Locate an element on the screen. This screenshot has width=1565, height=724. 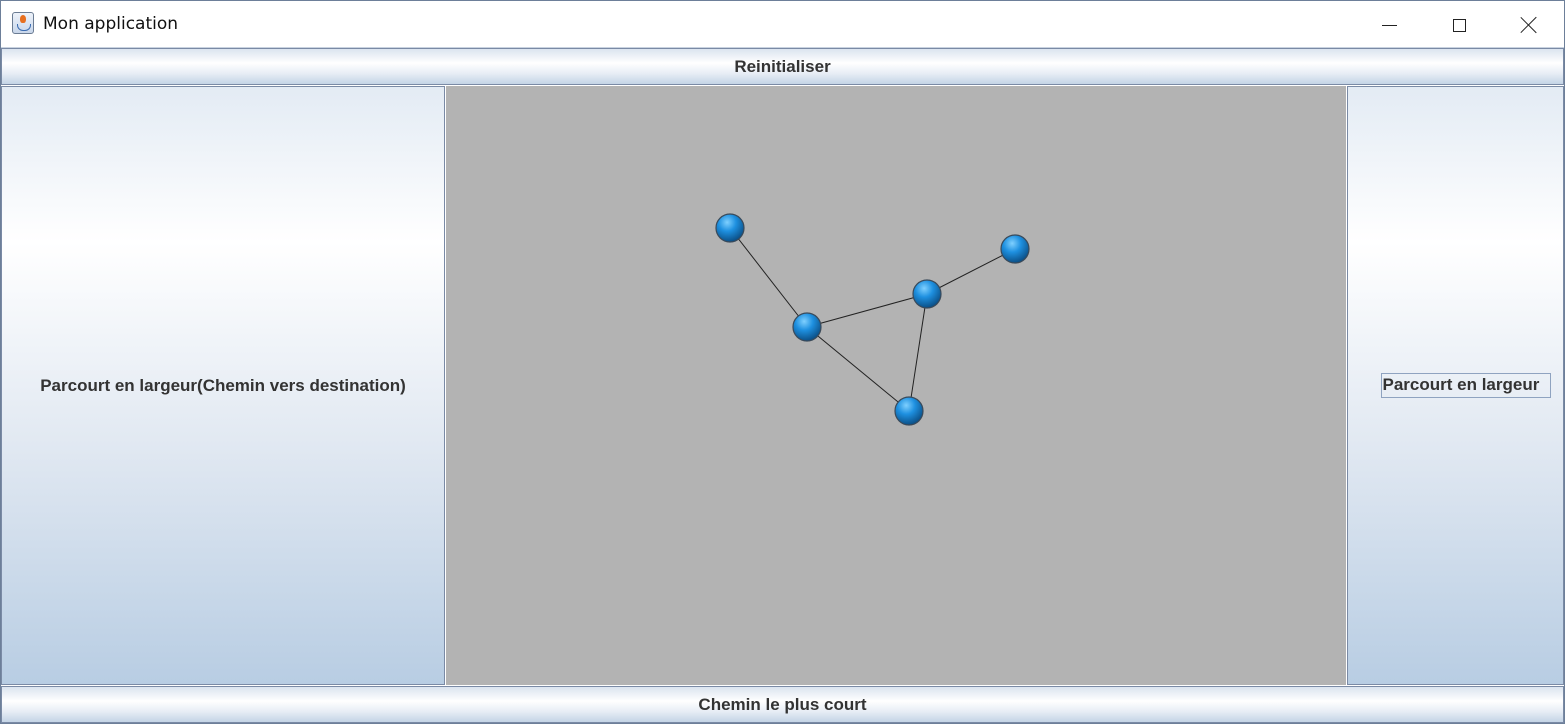
graph-svg is located at coordinates (872, 319).